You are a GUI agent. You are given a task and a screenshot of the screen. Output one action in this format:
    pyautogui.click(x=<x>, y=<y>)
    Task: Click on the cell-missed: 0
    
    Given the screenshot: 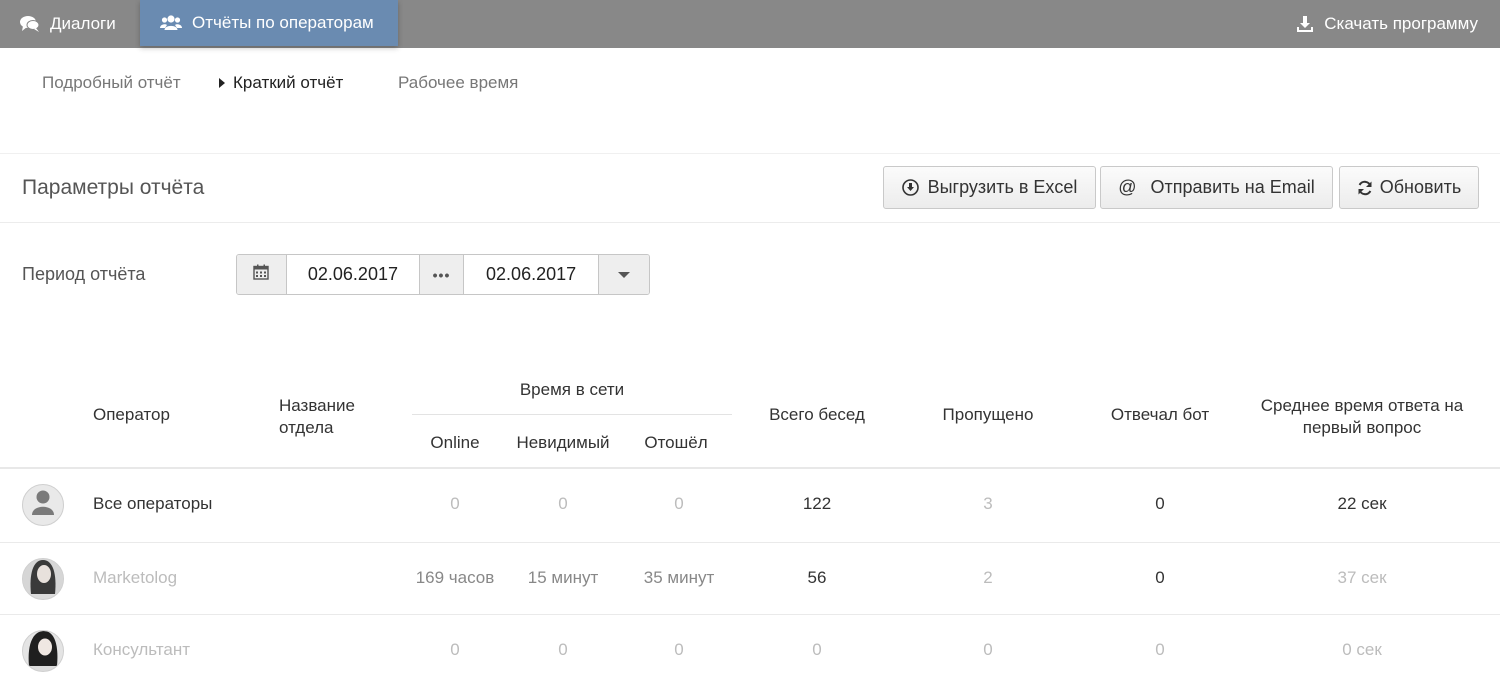 What is the action you would take?
    pyautogui.click(x=988, y=649)
    